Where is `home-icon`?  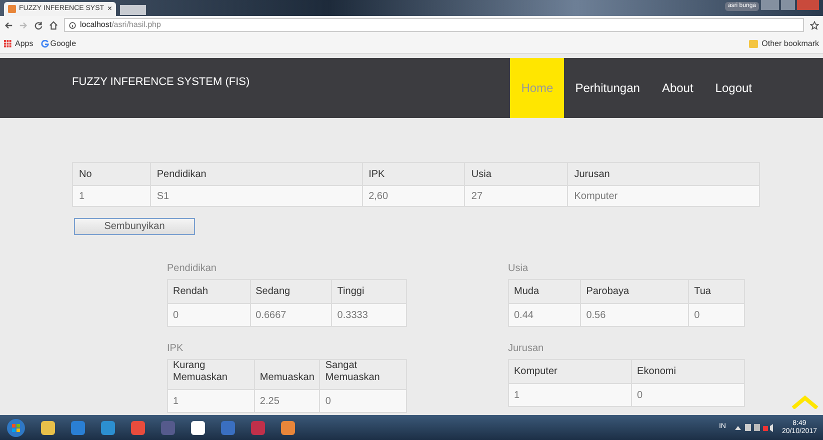
home-icon is located at coordinates (53, 25).